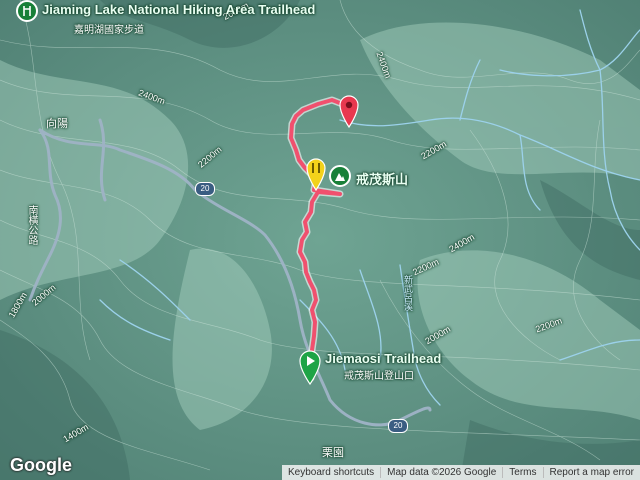 The height and width of the screenshot is (480, 640). What do you see at coordinates (331, 472) in the screenshot?
I see `keyboard-shortcuts-link: Keyboard shortcuts` at bounding box center [331, 472].